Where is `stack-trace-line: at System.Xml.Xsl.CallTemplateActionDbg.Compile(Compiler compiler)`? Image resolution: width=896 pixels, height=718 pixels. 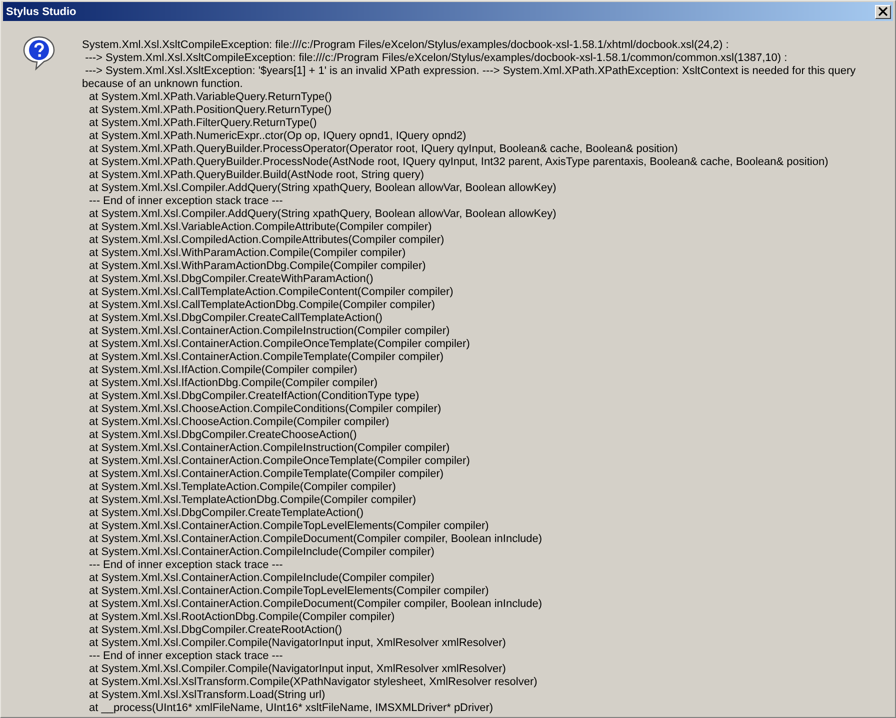 stack-trace-line: at System.Xml.Xsl.CallTemplateActionDbg.Compile(Compiler compiler) is located at coordinates (262, 305).